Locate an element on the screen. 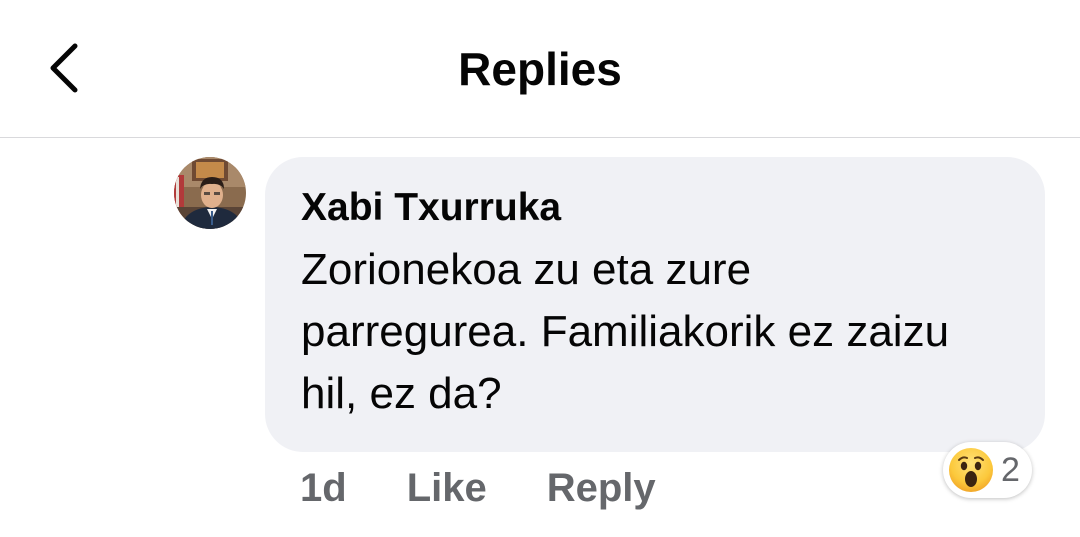 The image size is (1080, 537). like-button: Like is located at coordinates (447, 488).